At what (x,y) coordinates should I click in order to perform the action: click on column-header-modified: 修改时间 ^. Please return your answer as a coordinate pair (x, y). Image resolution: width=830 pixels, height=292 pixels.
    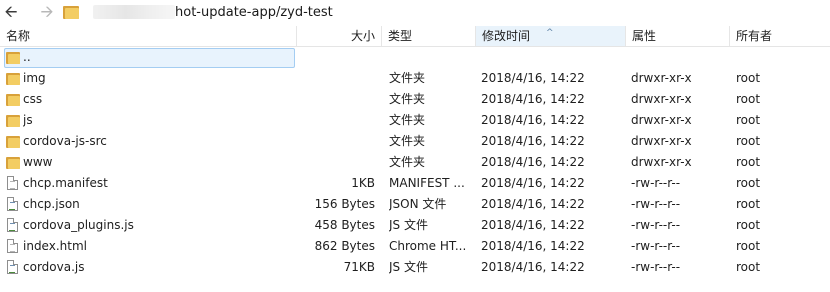
    Looking at the image, I should click on (551, 36).